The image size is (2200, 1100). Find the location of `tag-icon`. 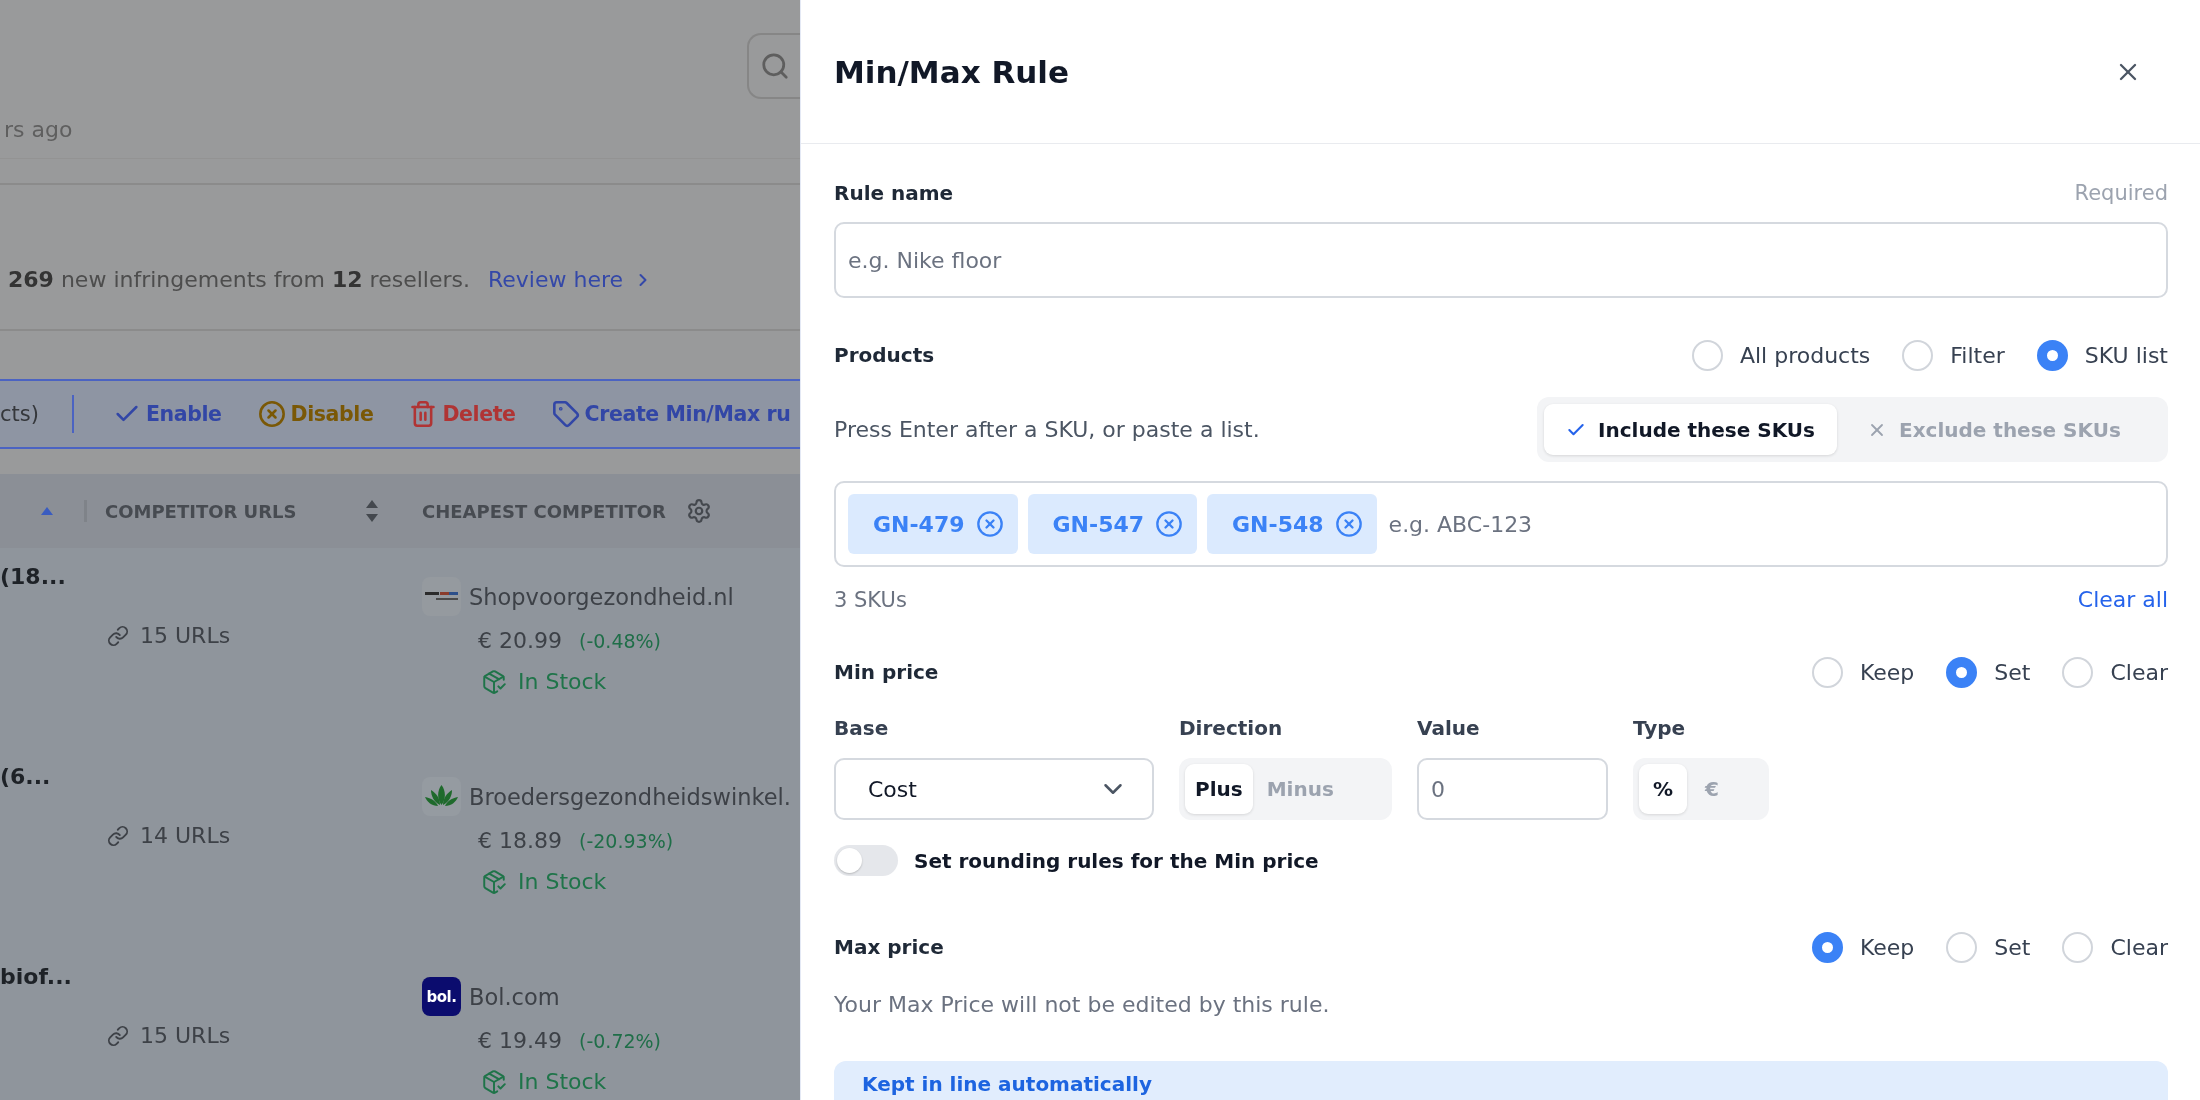

tag-icon is located at coordinates (565, 414).